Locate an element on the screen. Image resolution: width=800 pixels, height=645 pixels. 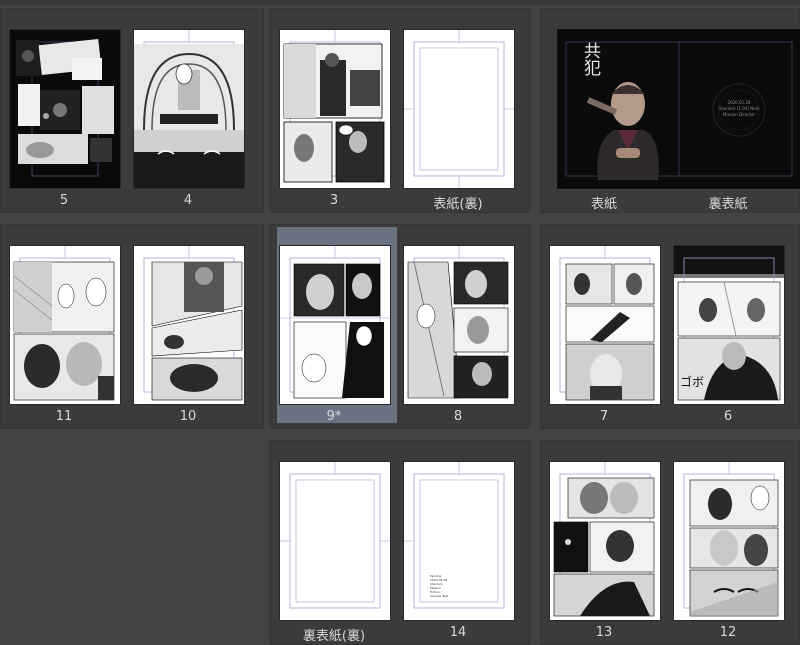
page-label: 12 is located at coordinates (728, 632).